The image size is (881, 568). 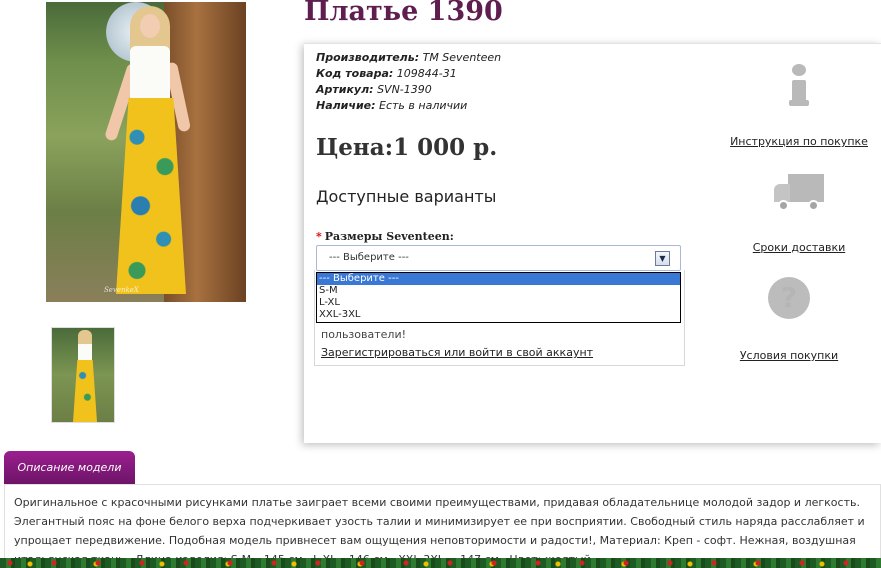 What do you see at coordinates (498, 258) in the screenshot?
I see `size-select: --- Выберите --- ▼` at bounding box center [498, 258].